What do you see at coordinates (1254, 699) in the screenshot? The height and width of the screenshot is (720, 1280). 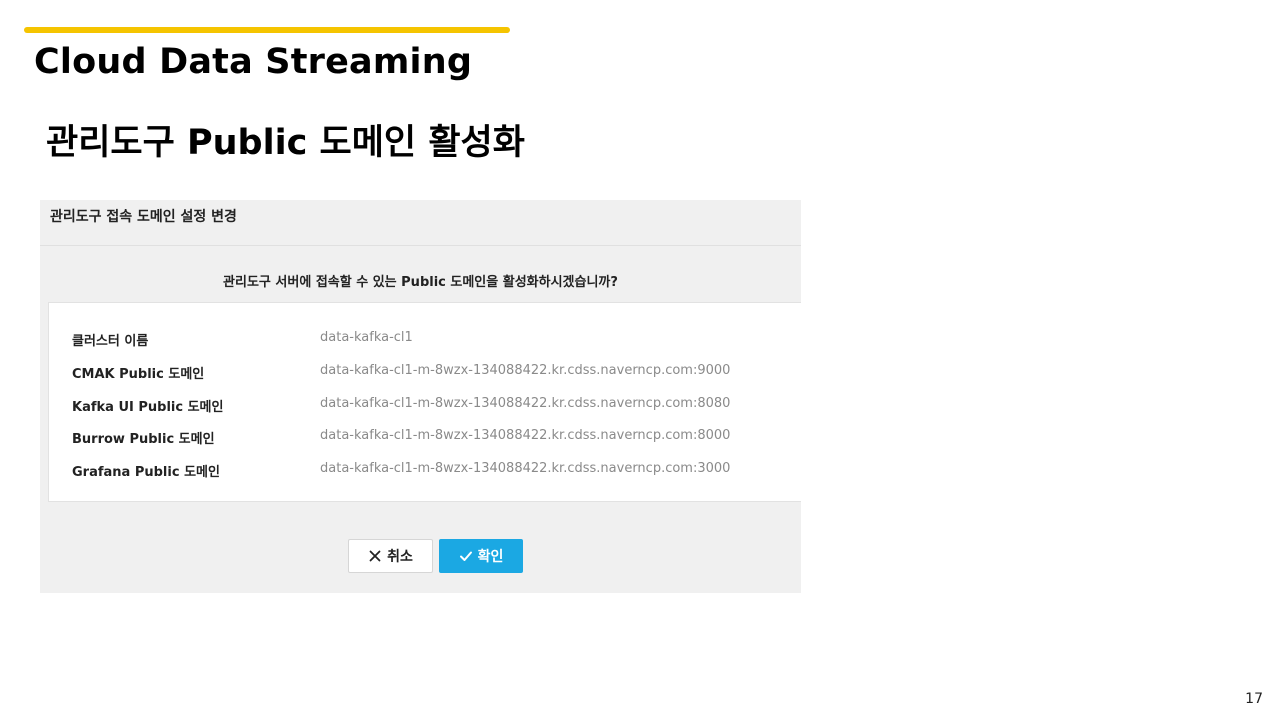 I see `page-number: 17` at bounding box center [1254, 699].